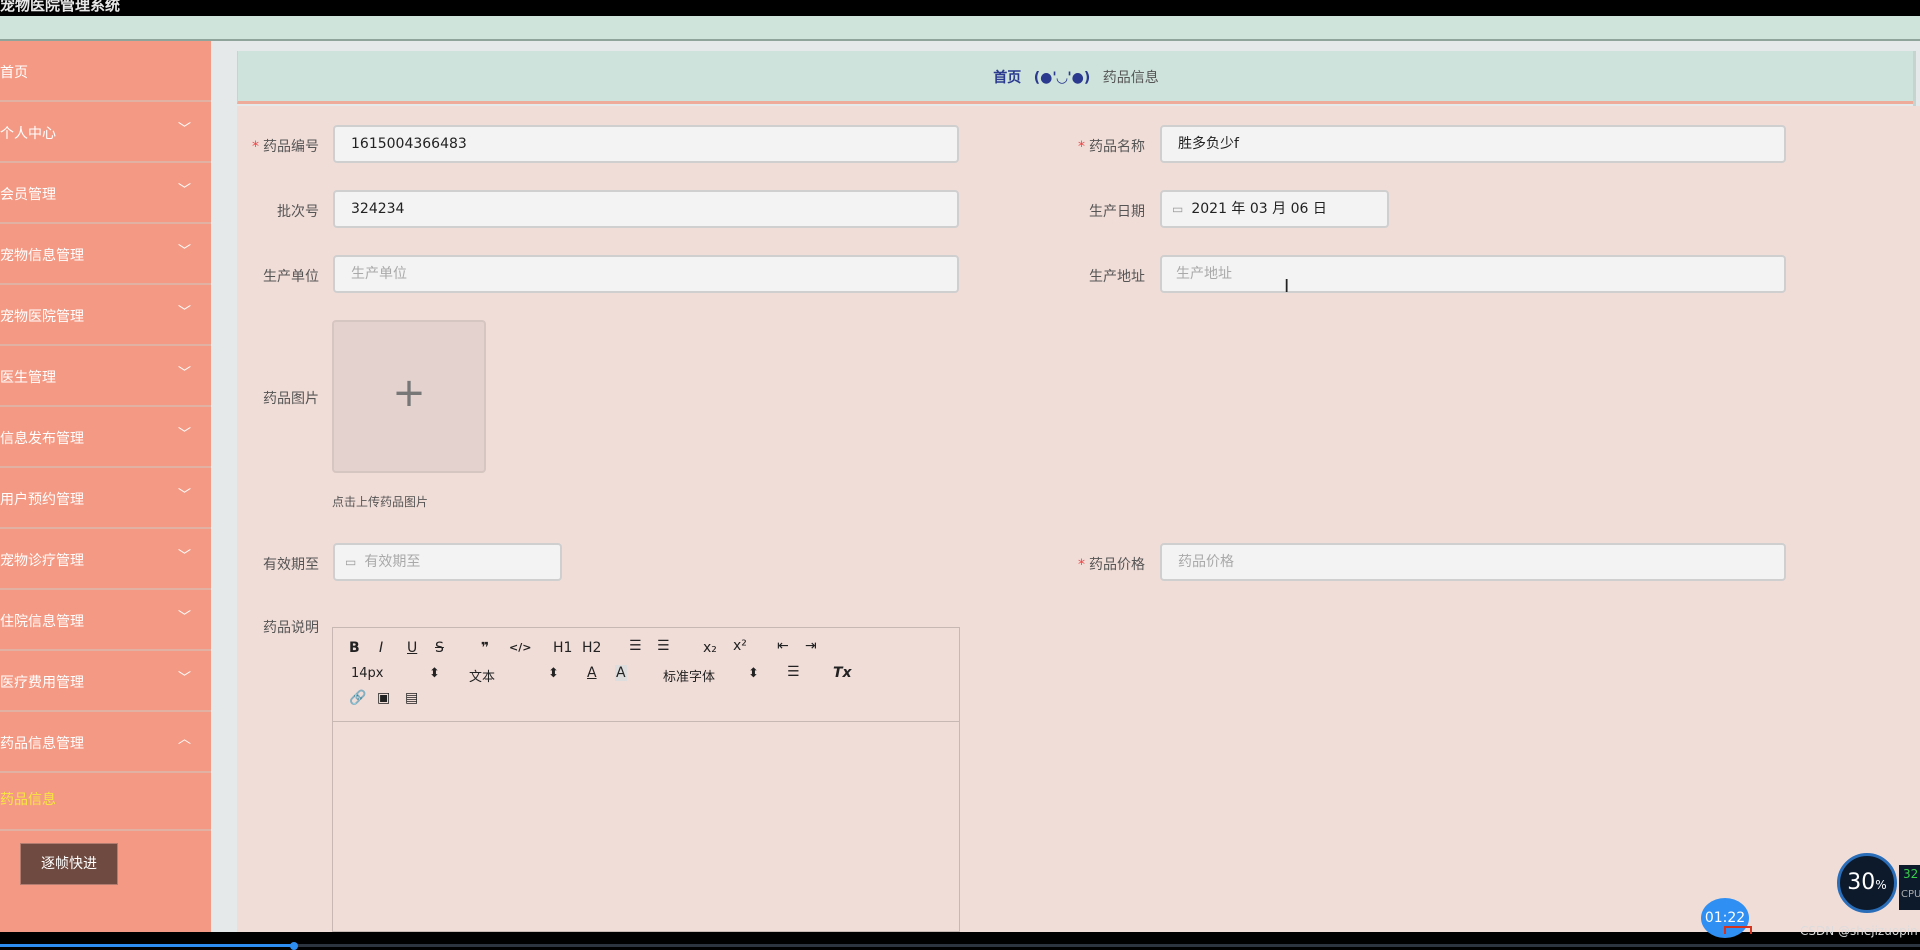 The image size is (1920, 950). What do you see at coordinates (1473, 144) in the screenshot?
I see `drug-name-input: 胜多负少f` at bounding box center [1473, 144].